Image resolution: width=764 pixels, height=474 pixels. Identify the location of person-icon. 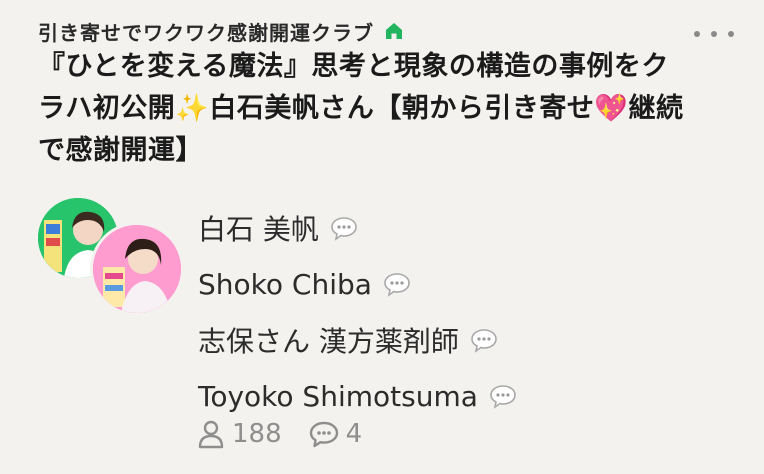
(211, 434).